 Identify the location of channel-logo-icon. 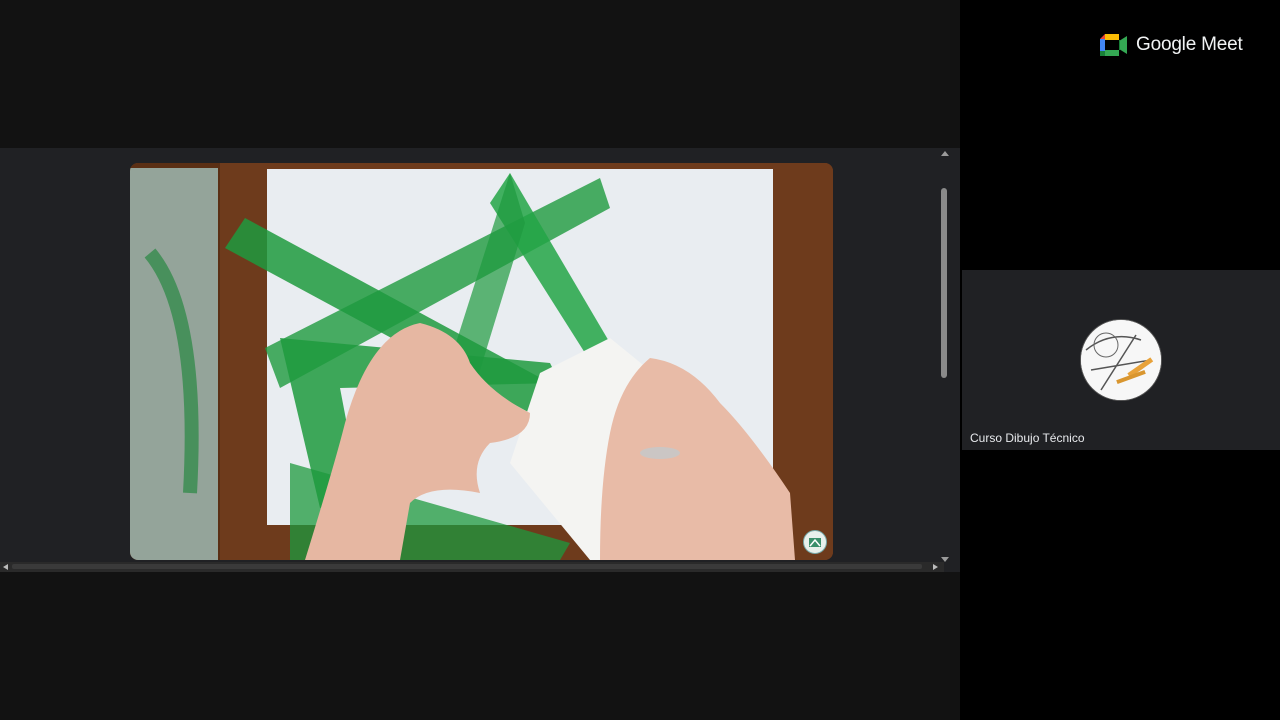
(815, 542).